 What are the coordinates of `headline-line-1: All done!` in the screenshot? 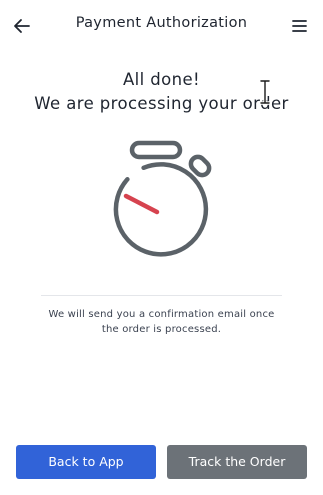 It's located at (161, 79).